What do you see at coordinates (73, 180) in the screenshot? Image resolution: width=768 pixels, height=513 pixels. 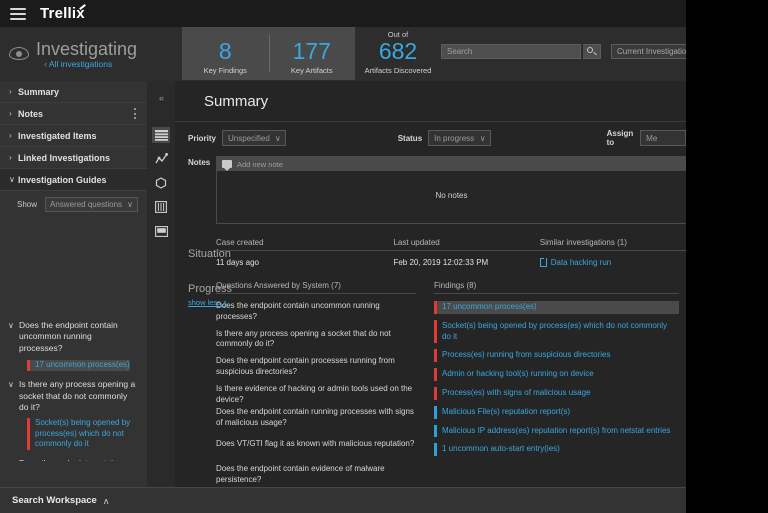 I see `sidebar-item-investigation-guides: ∨ Investigation Guides` at bounding box center [73, 180].